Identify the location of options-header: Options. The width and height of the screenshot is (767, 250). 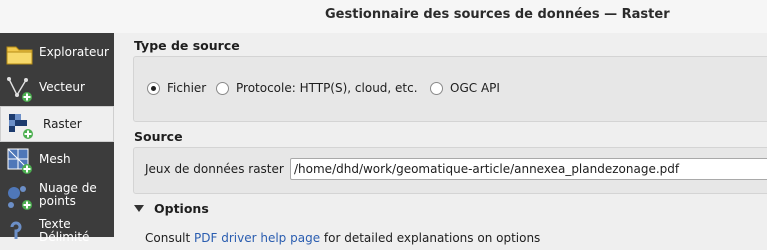
(171, 208).